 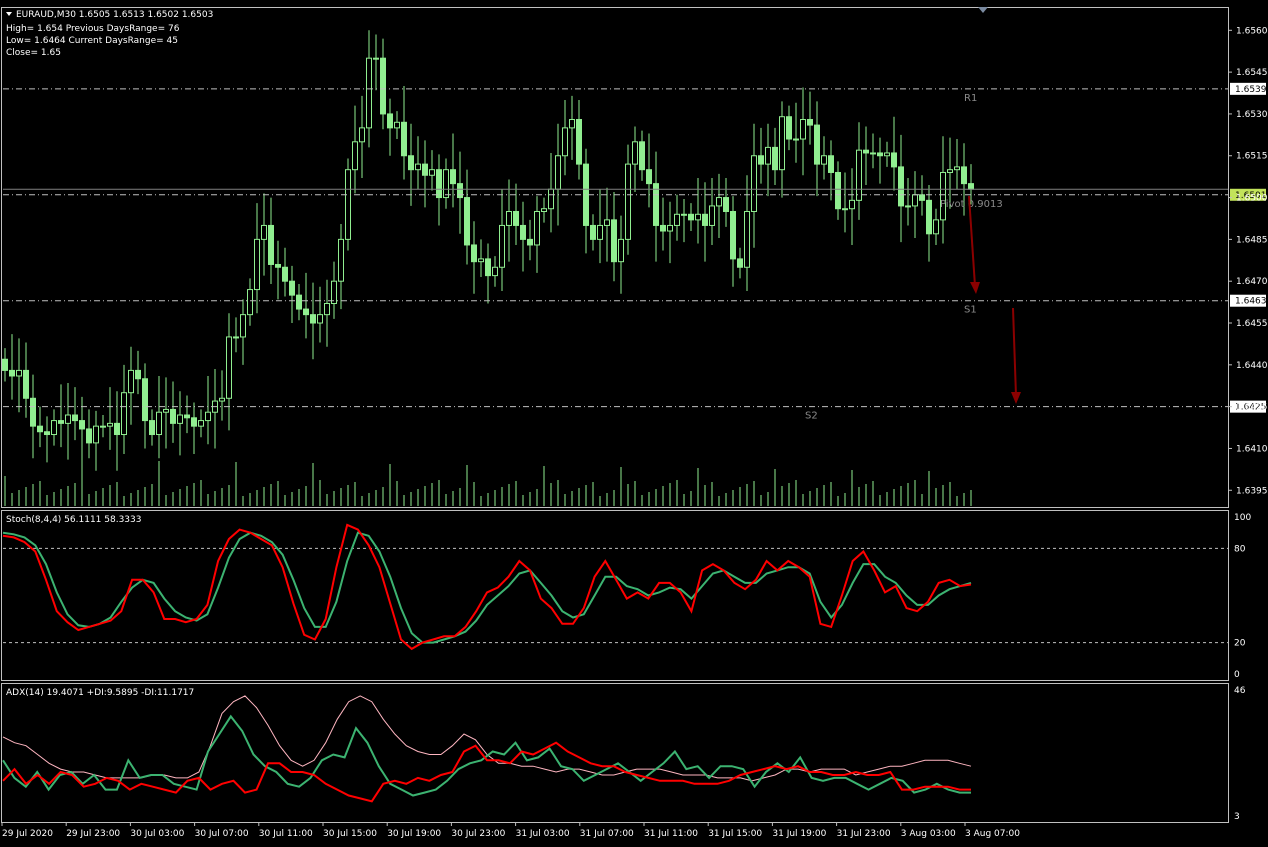 I want to click on time-tick-label: 30 Jul 23:00, so click(x=478, y=834).